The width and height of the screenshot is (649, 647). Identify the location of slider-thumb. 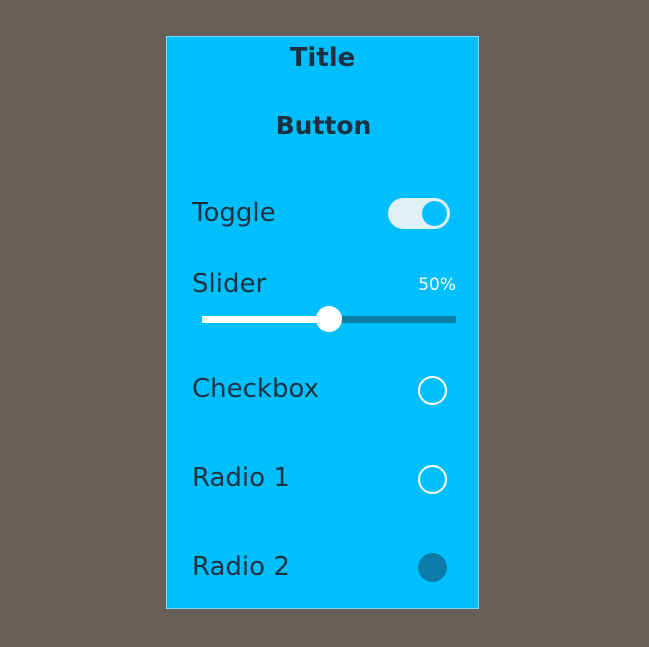
(329, 319).